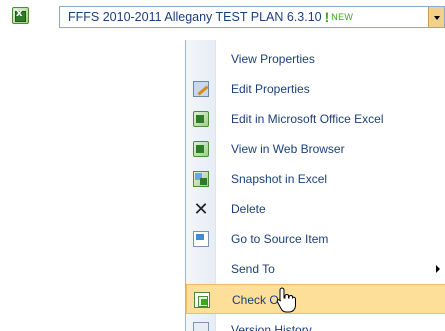  What do you see at coordinates (327, 17) in the screenshot?
I see `new-exclamation-icon: !` at bounding box center [327, 17].